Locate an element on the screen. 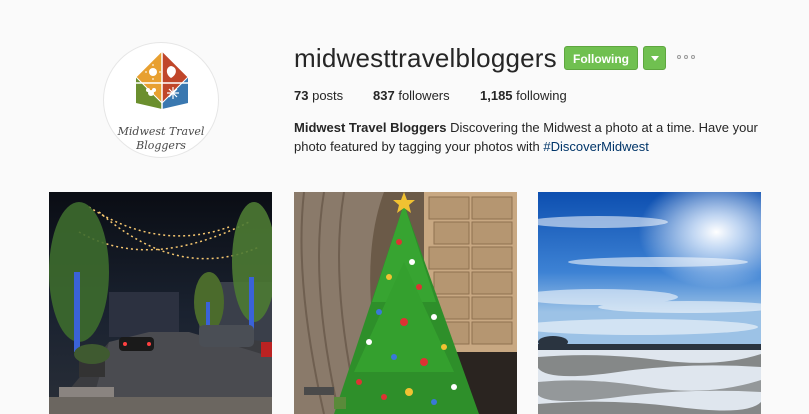 The image size is (809, 414). followers-stat: 837 followers is located at coordinates (411, 96).